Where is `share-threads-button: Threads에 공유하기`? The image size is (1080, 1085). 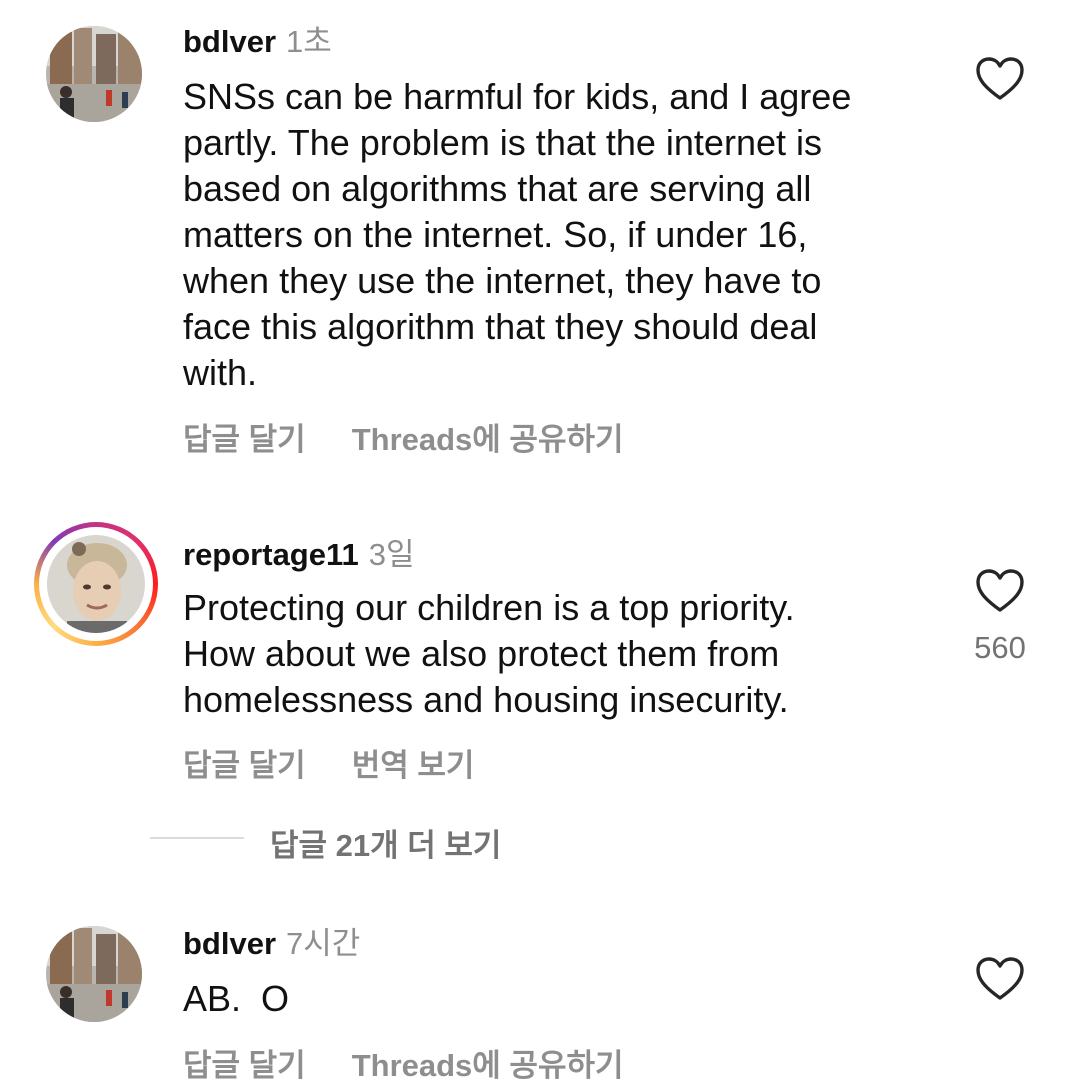
share-threads-button: Threads에 공유하기 is located at coordinates (488, 1065).